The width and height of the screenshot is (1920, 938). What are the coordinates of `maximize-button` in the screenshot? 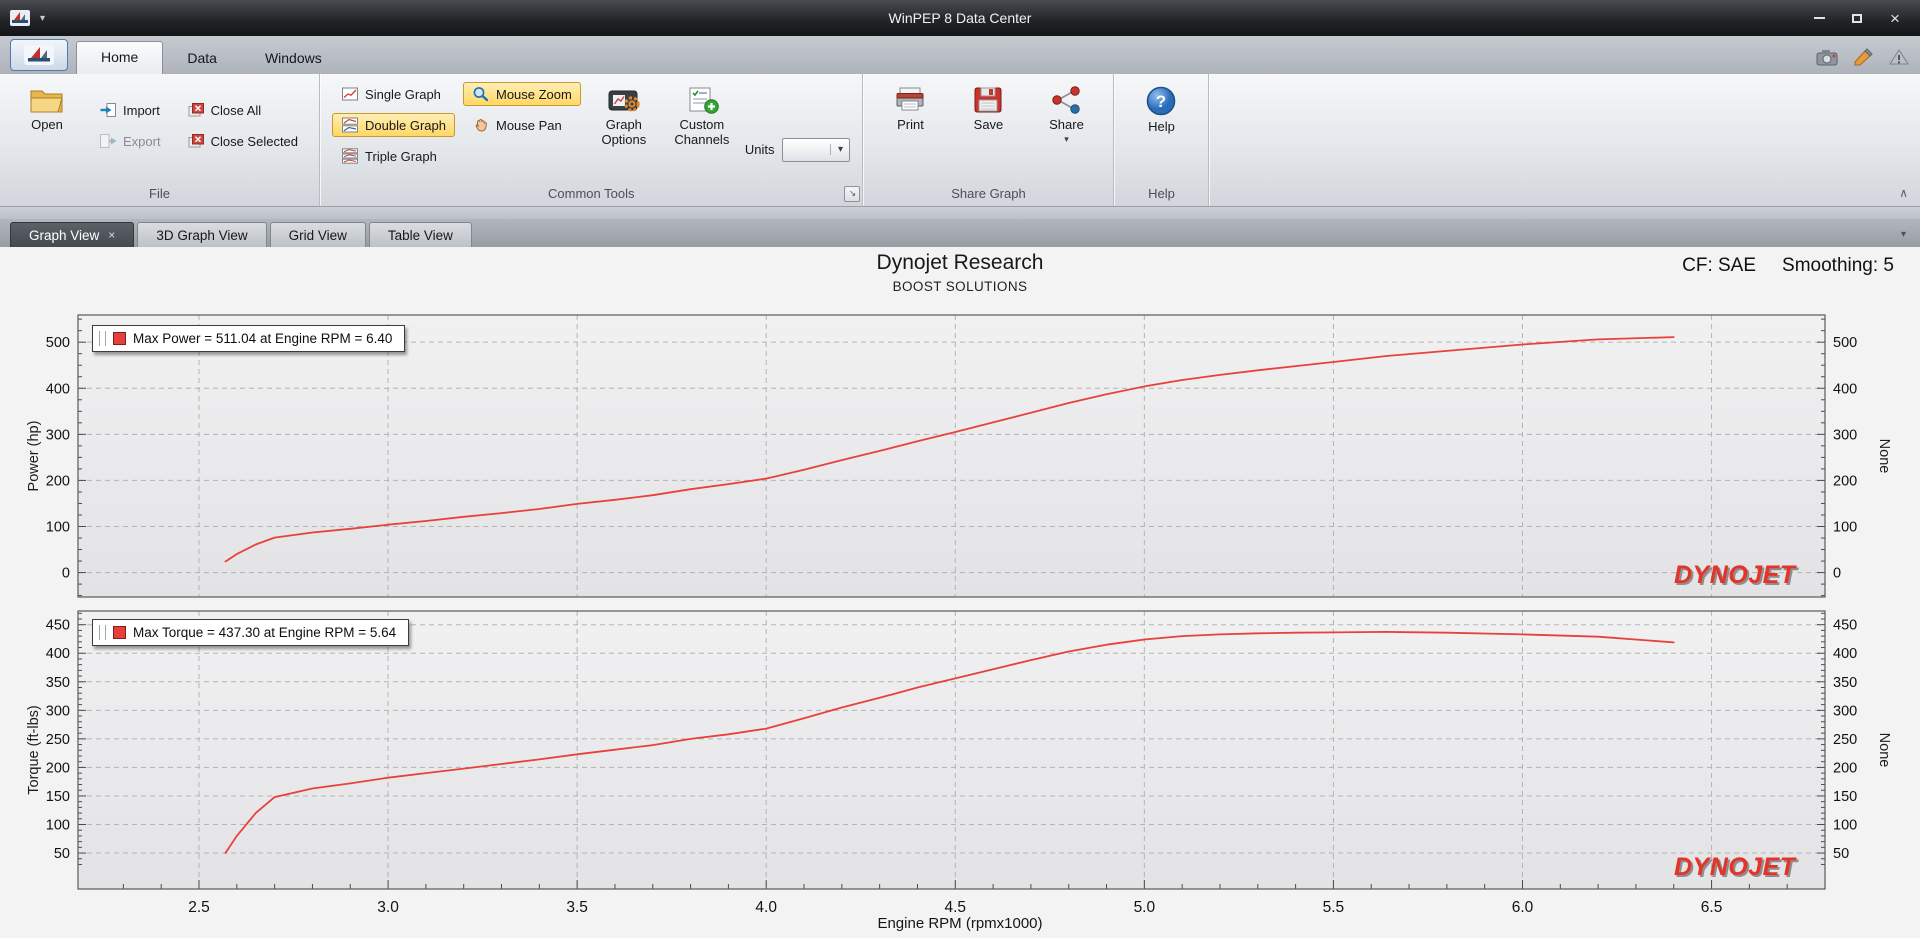 It's located at (1857, 18).